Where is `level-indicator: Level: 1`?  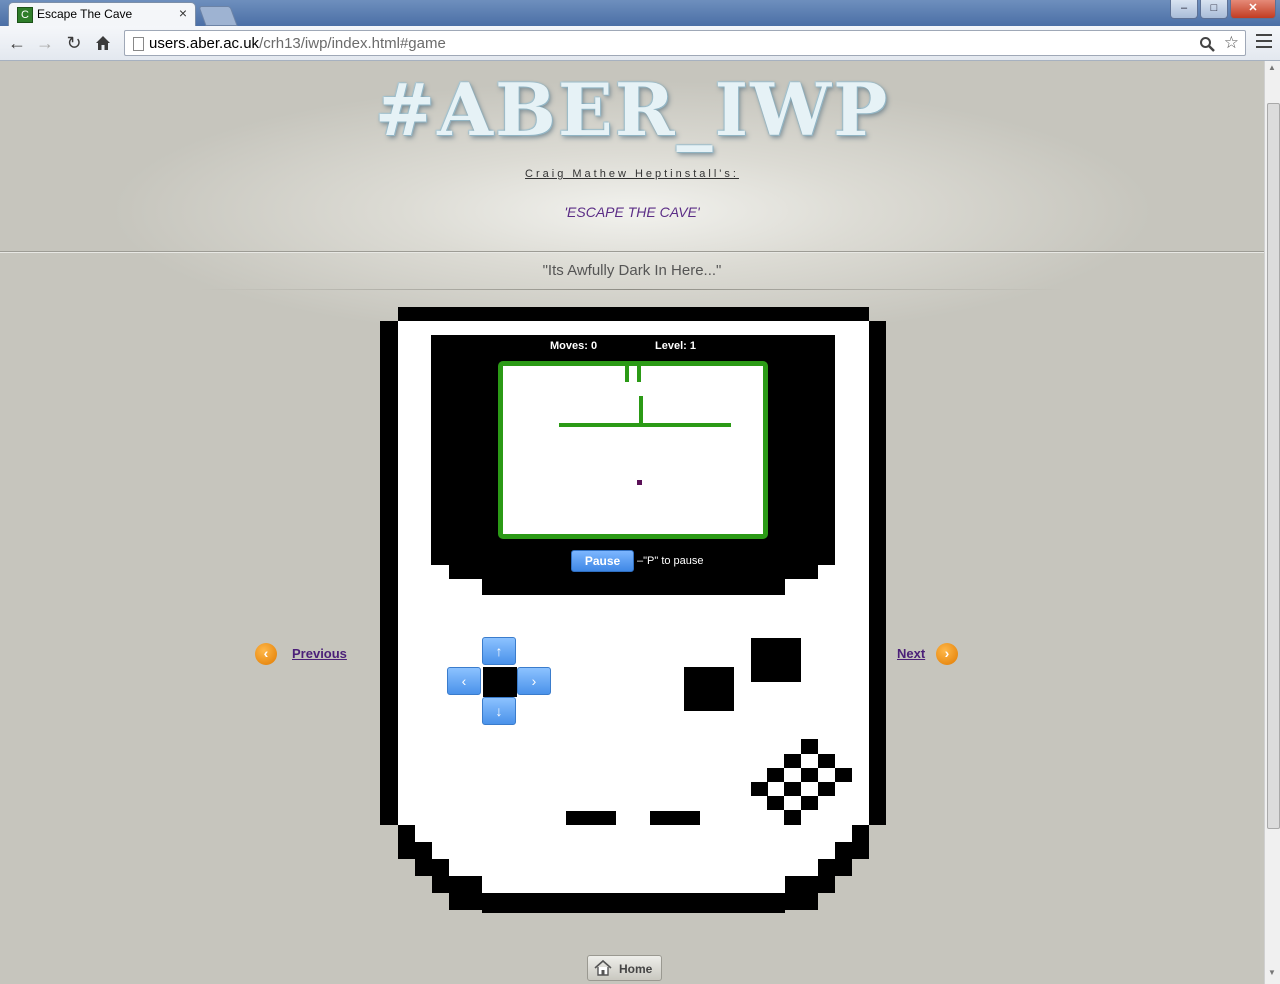
level-indicator: Level: 1 is located at coordinates (675, 346).